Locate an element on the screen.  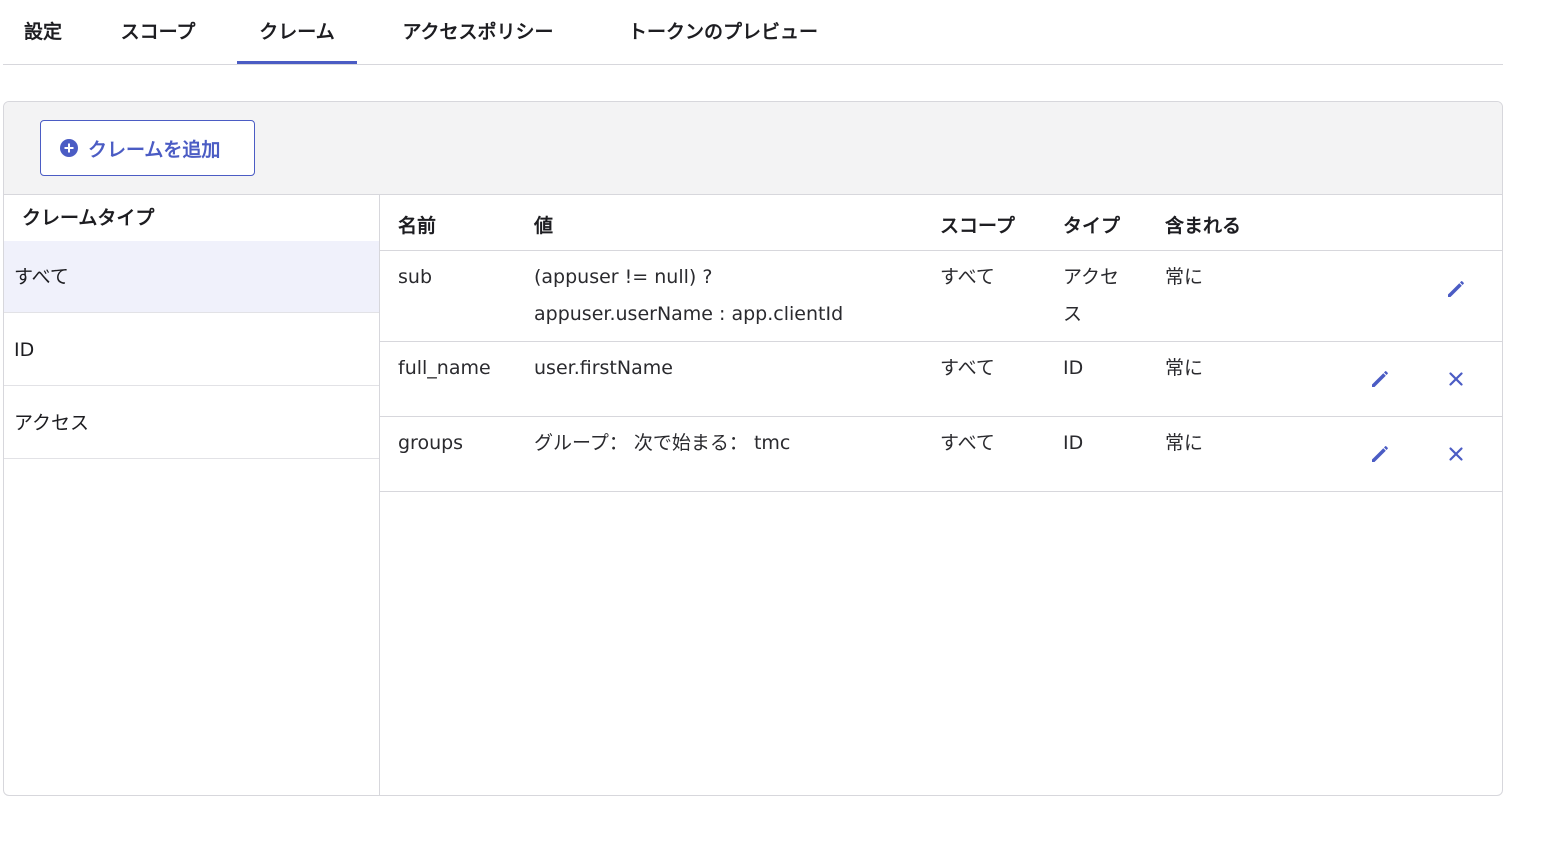
table-header: 名前 値 スコープ タイプ 含まれる is located at coordinates (941, 223).